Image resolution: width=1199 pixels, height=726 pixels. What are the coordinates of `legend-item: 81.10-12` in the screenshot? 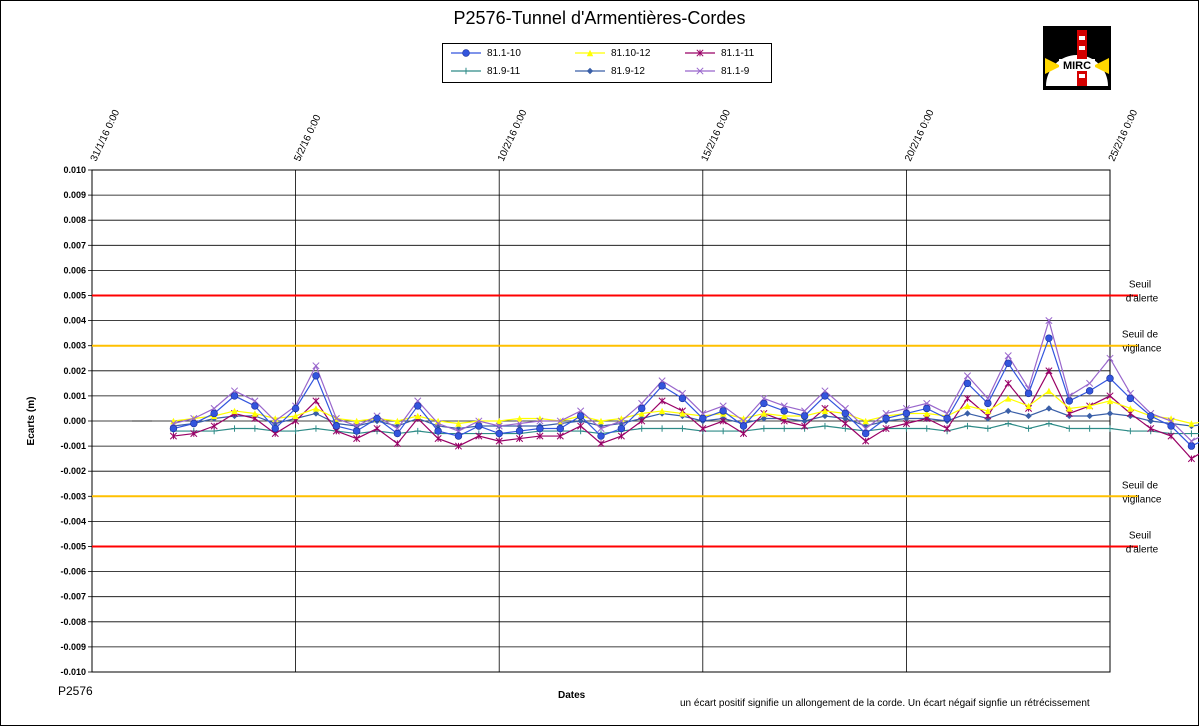 It's located at (611, 53).